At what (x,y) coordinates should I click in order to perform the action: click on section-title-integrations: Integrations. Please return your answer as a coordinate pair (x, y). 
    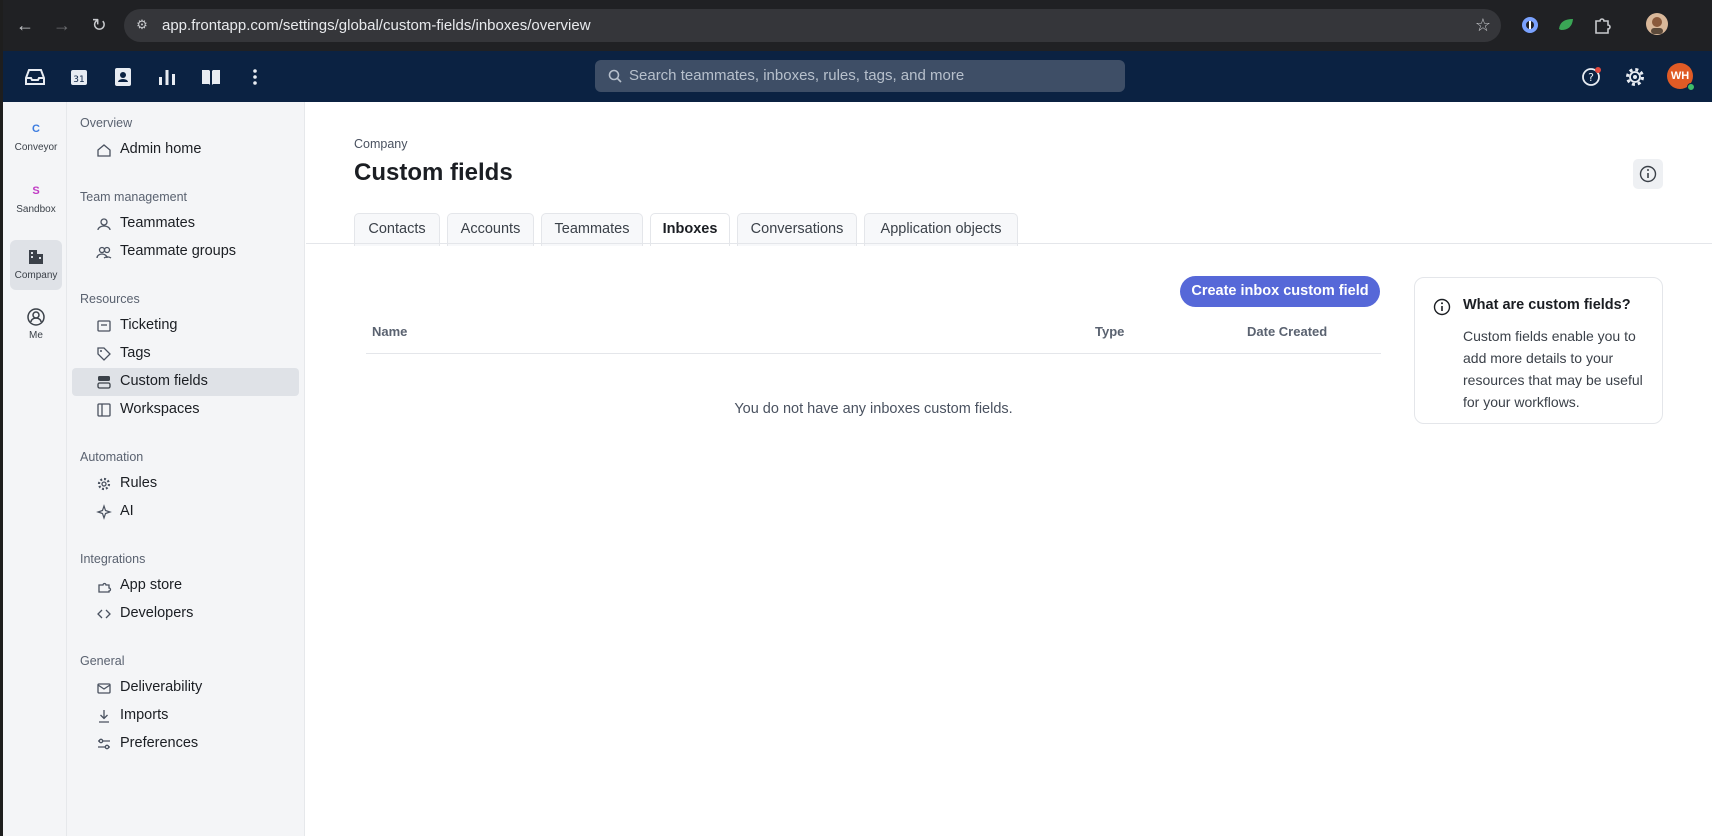
    Looking at the image, I should click on (113, 559).